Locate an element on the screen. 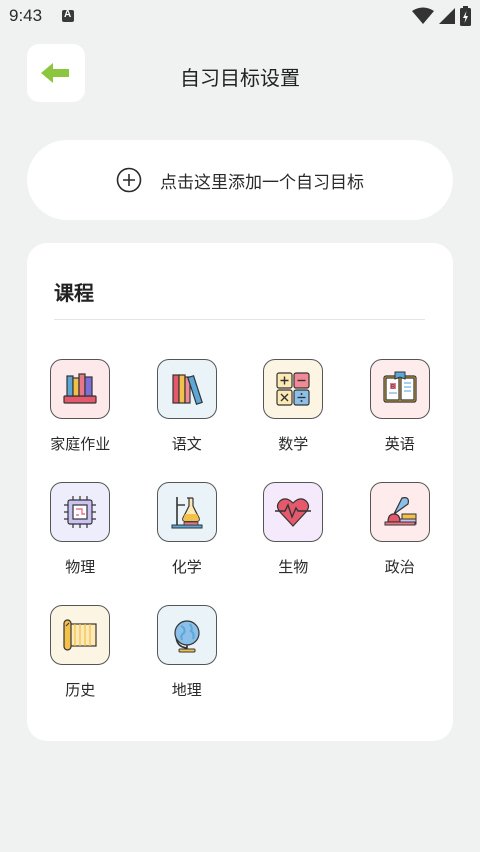 This screenshot has width=480, height=852. status-time: 9:43 is located at coordinates (26, 15).